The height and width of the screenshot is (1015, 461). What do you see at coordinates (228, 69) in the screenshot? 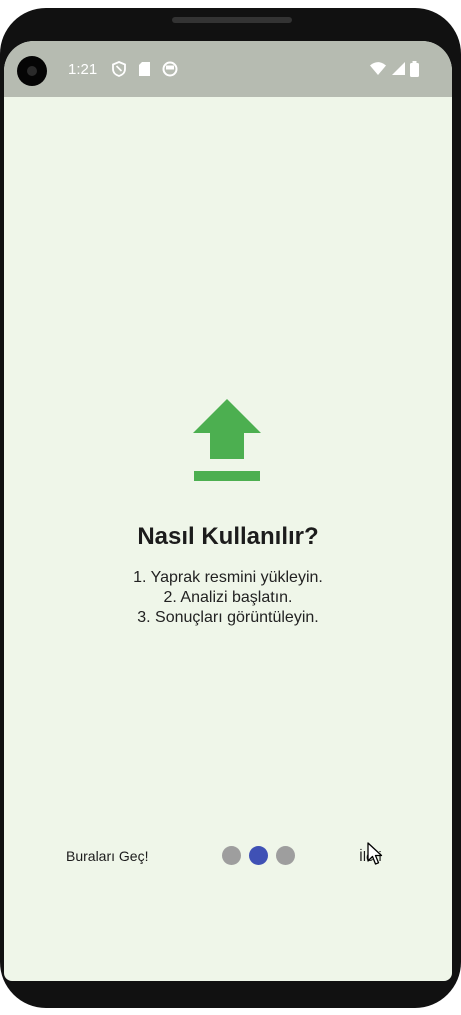
I see `status-bar: 1:21` at bounding box center [228, 69].